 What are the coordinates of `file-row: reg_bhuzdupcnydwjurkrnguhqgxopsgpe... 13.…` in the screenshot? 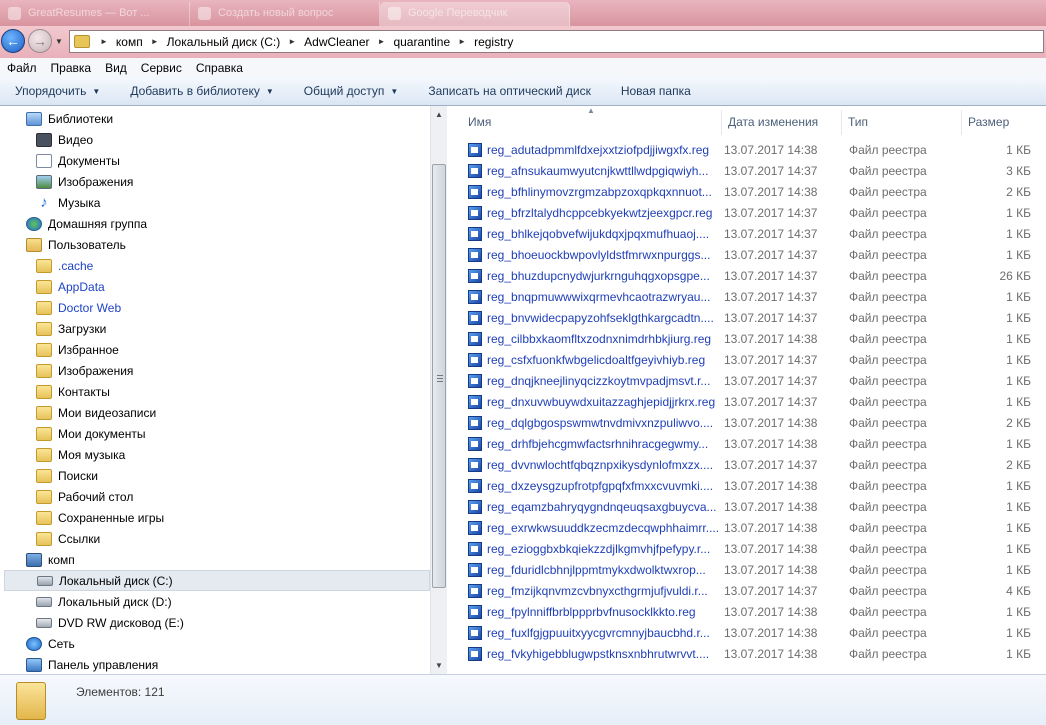 It's located at (757, 275).